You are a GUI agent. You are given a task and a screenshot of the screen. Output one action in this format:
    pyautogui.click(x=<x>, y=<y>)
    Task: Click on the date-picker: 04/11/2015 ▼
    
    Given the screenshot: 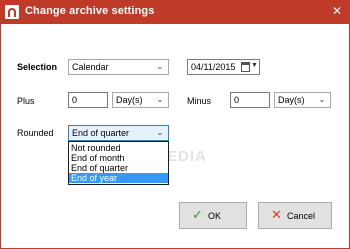 What is the action you would take?
    pyautogui.click(x=223, y=67)
    